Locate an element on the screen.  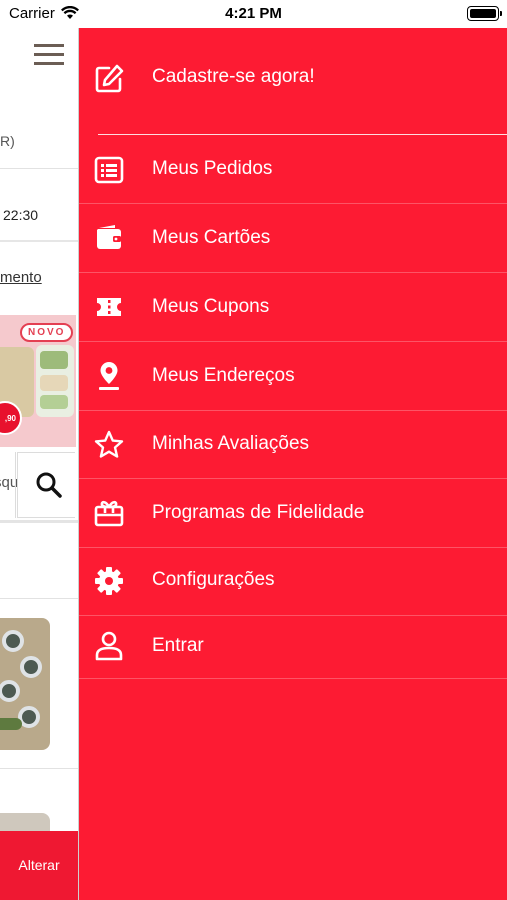
menu-item-meus-enderecos: Meus Endereços is located at coordinates (293, 376).